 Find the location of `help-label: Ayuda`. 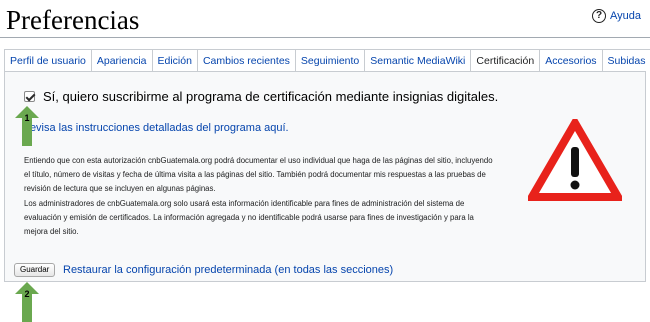

help-label: Ayuda is located at coordinates (625, 16).